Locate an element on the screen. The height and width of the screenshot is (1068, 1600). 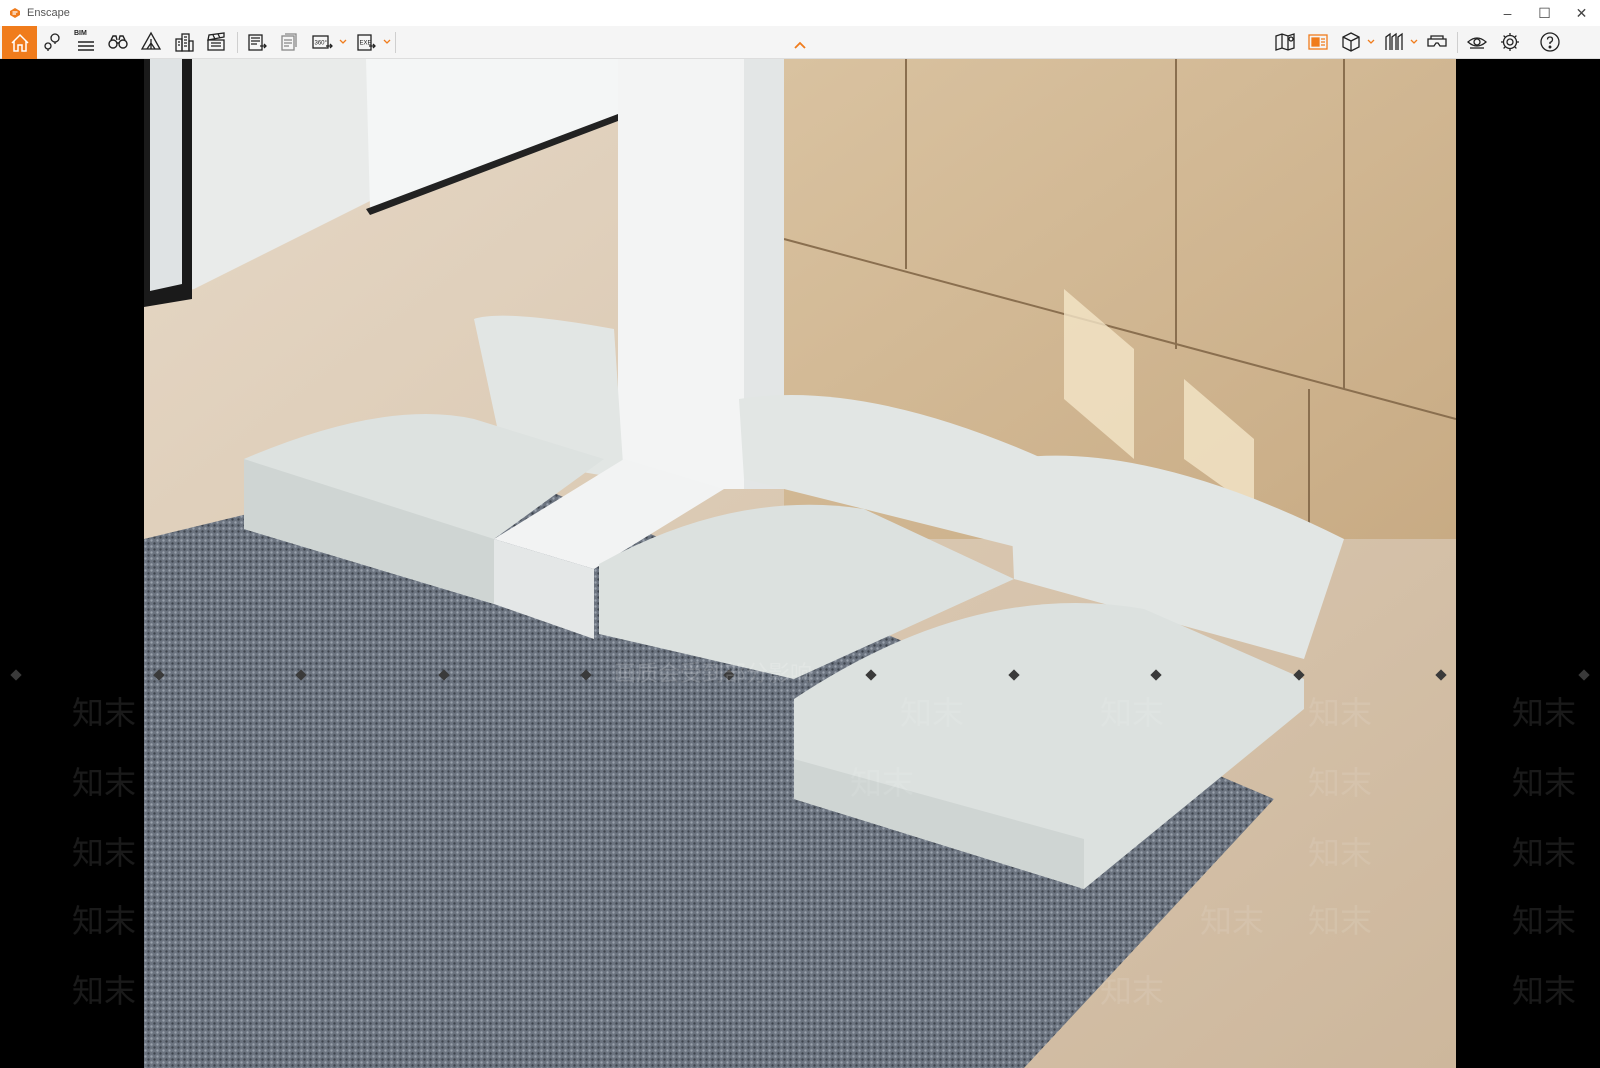
screenshot-export-icon is located at coordinates (257, 42).